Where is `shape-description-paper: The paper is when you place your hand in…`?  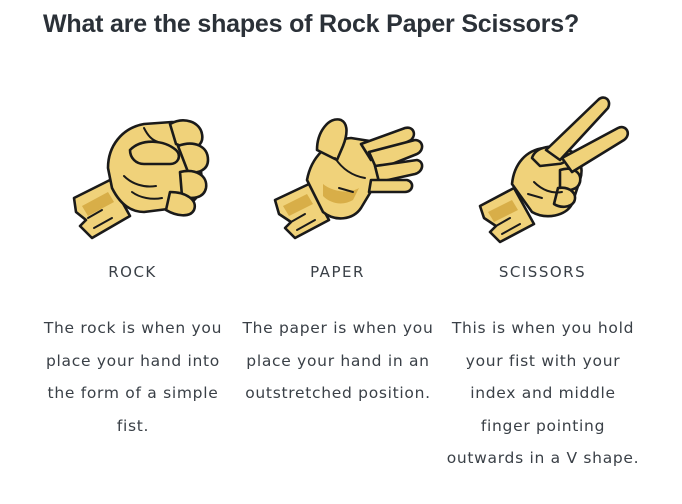 shape-description-paper: The paper is when you place your hand in… is located at coordinates (338, 360).